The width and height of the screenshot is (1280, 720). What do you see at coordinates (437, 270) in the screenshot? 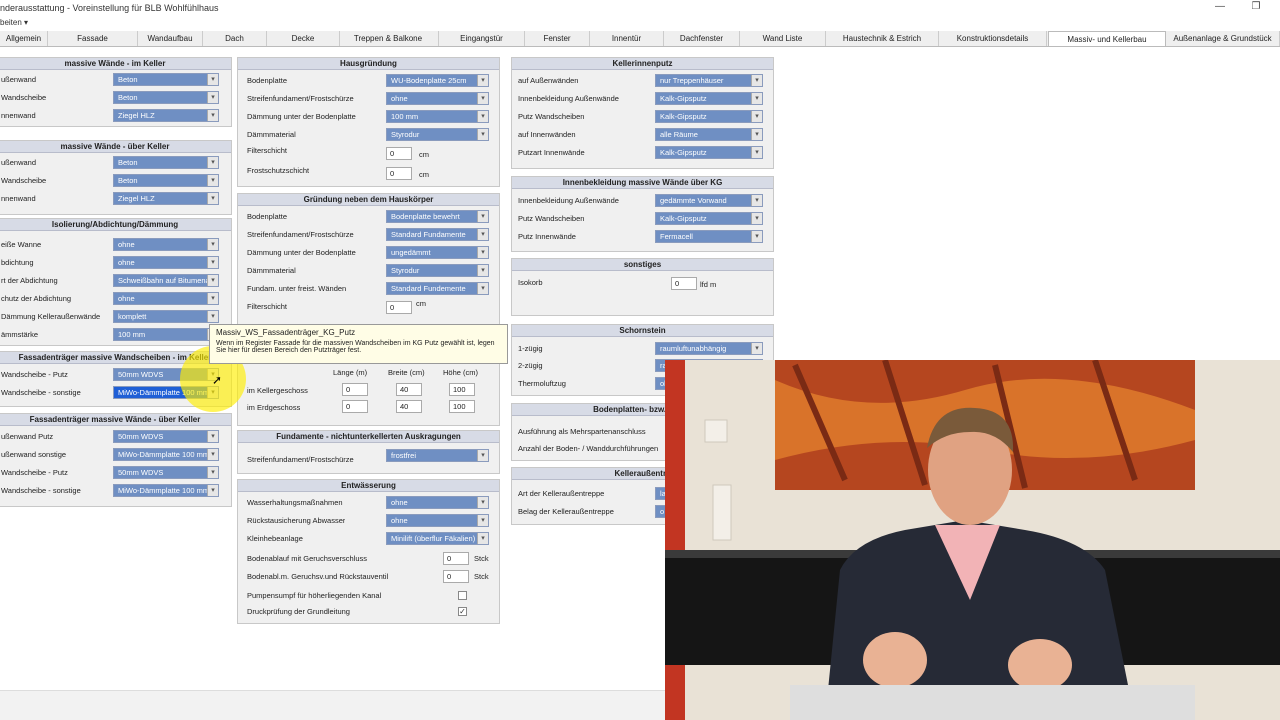
I see `dropdown-gn-3: Styrodur ▾` at bounding box center [437, 270].